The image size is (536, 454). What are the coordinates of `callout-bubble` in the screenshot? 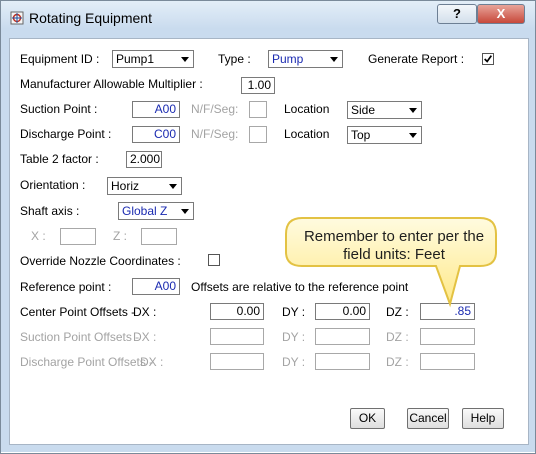 It's located at (391, 262).